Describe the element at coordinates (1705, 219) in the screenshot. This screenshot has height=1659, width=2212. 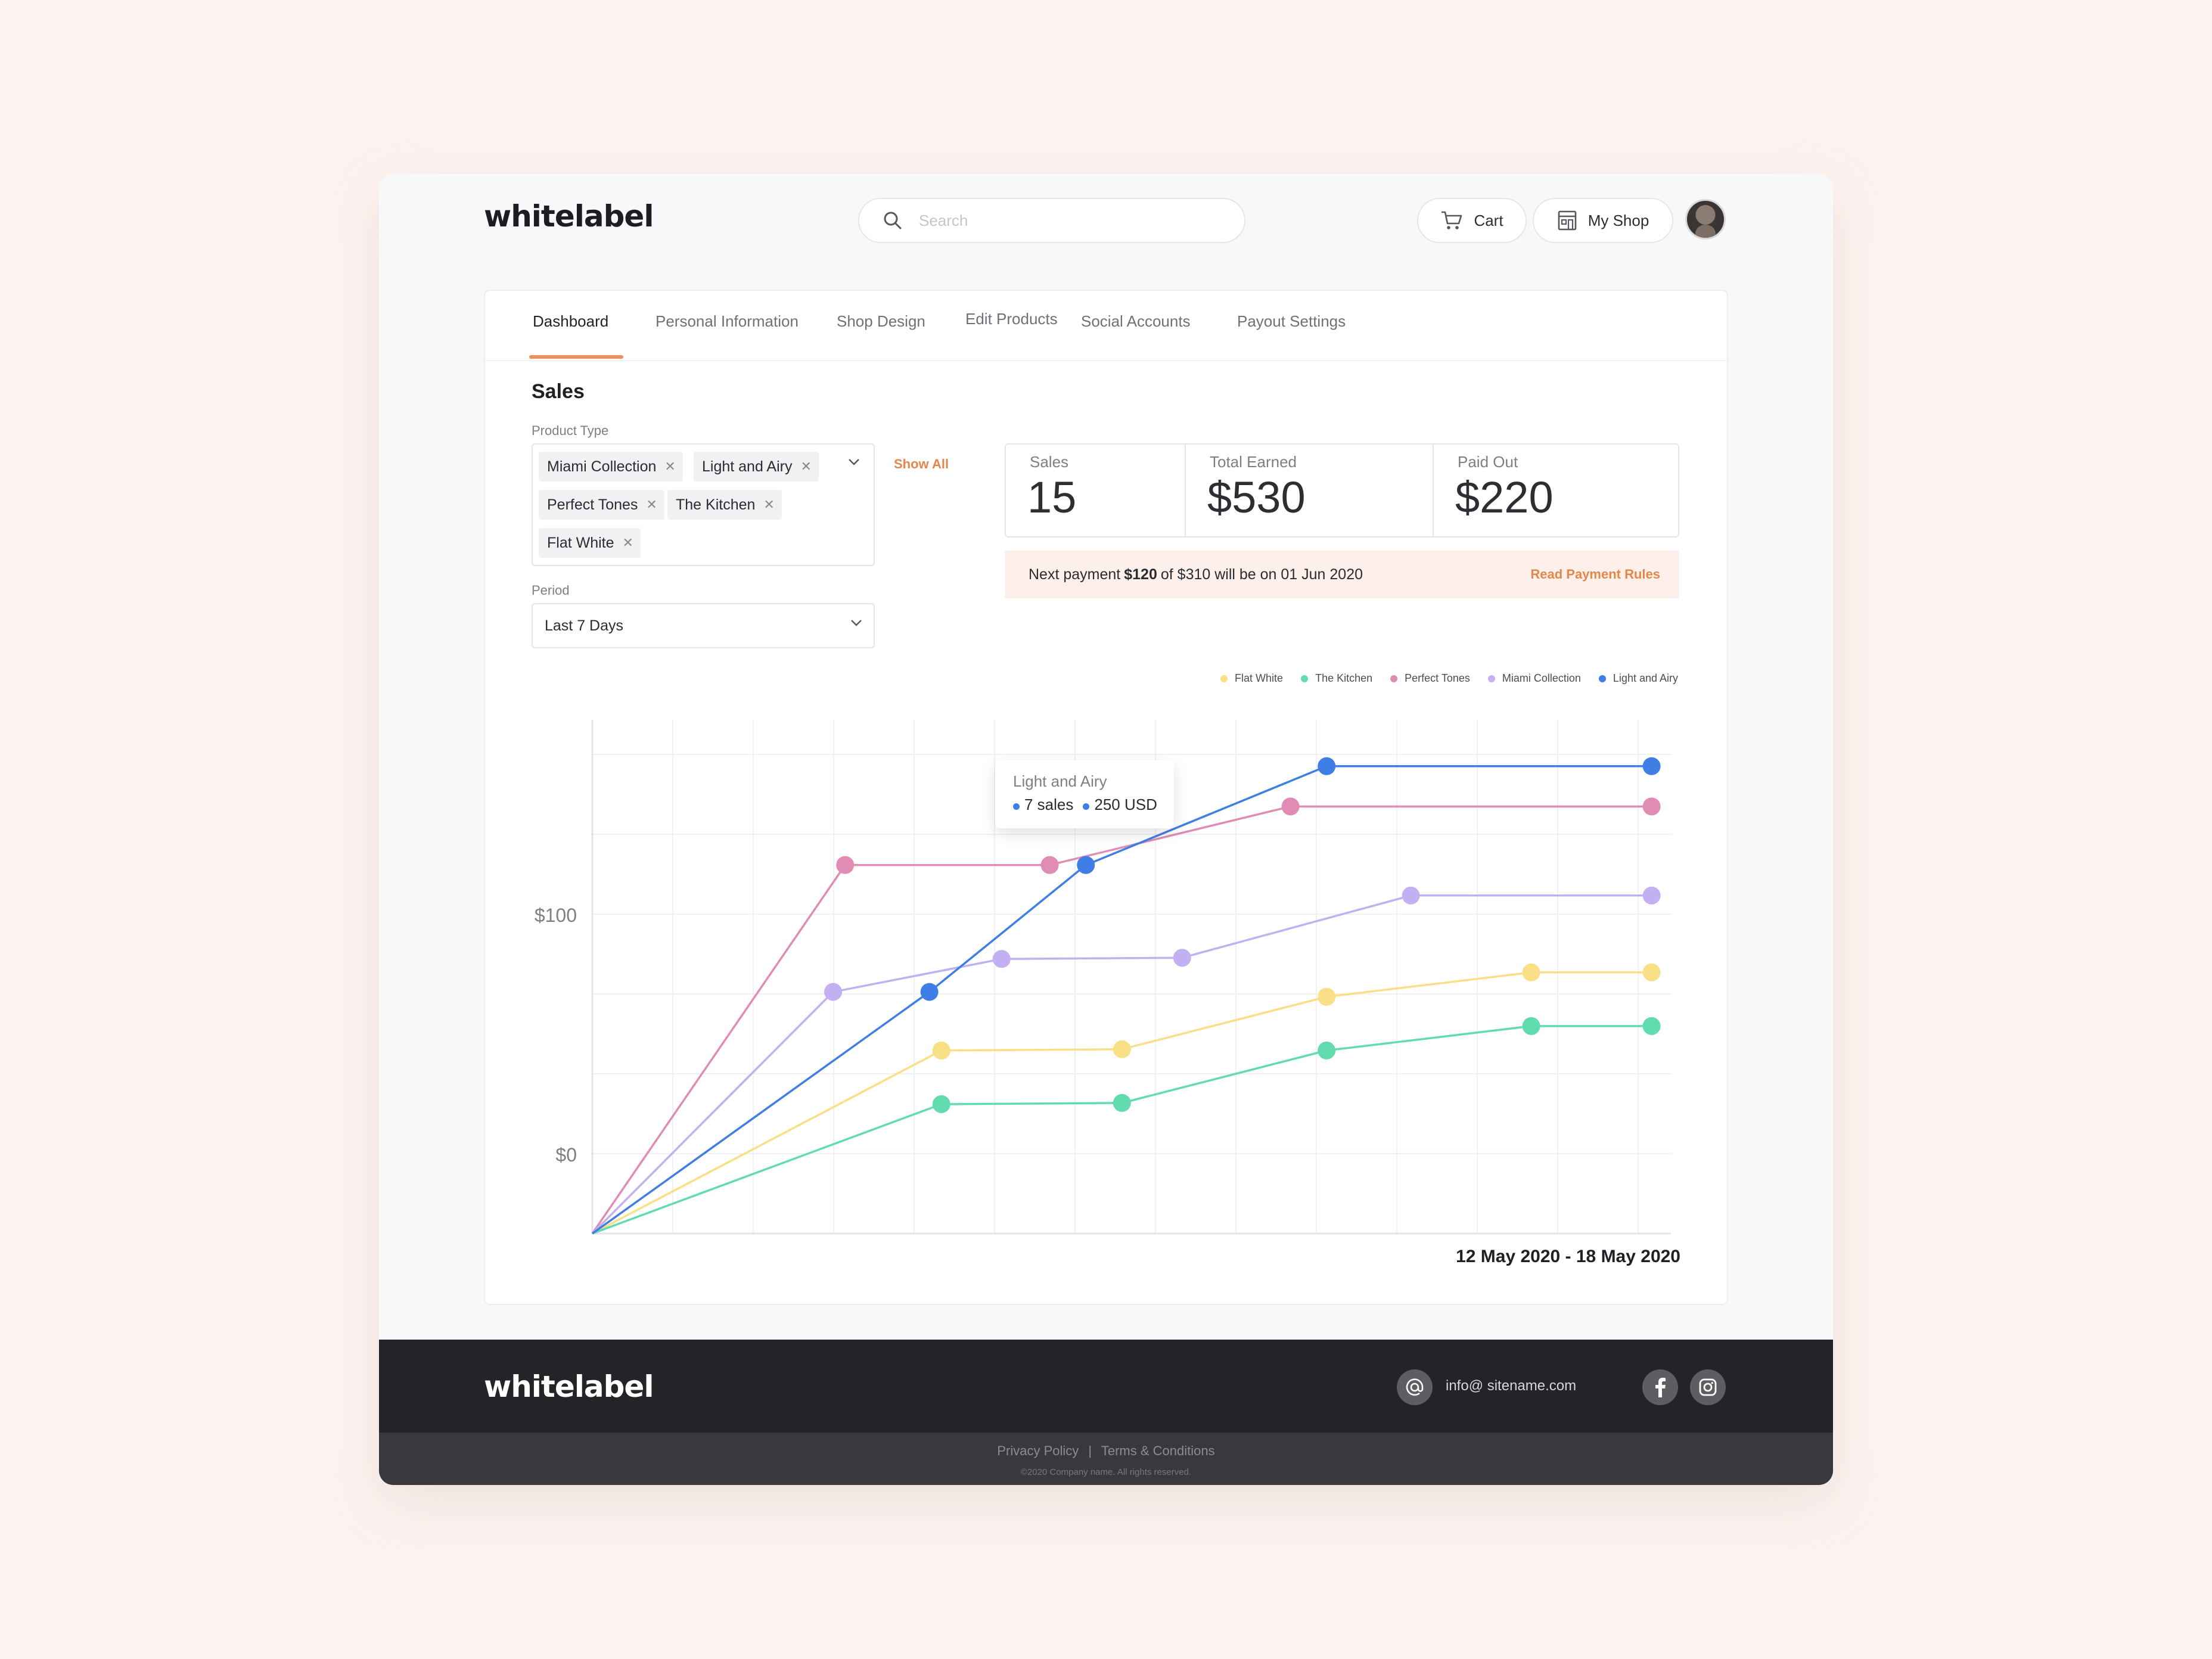
I see `user-avatar` at that location.